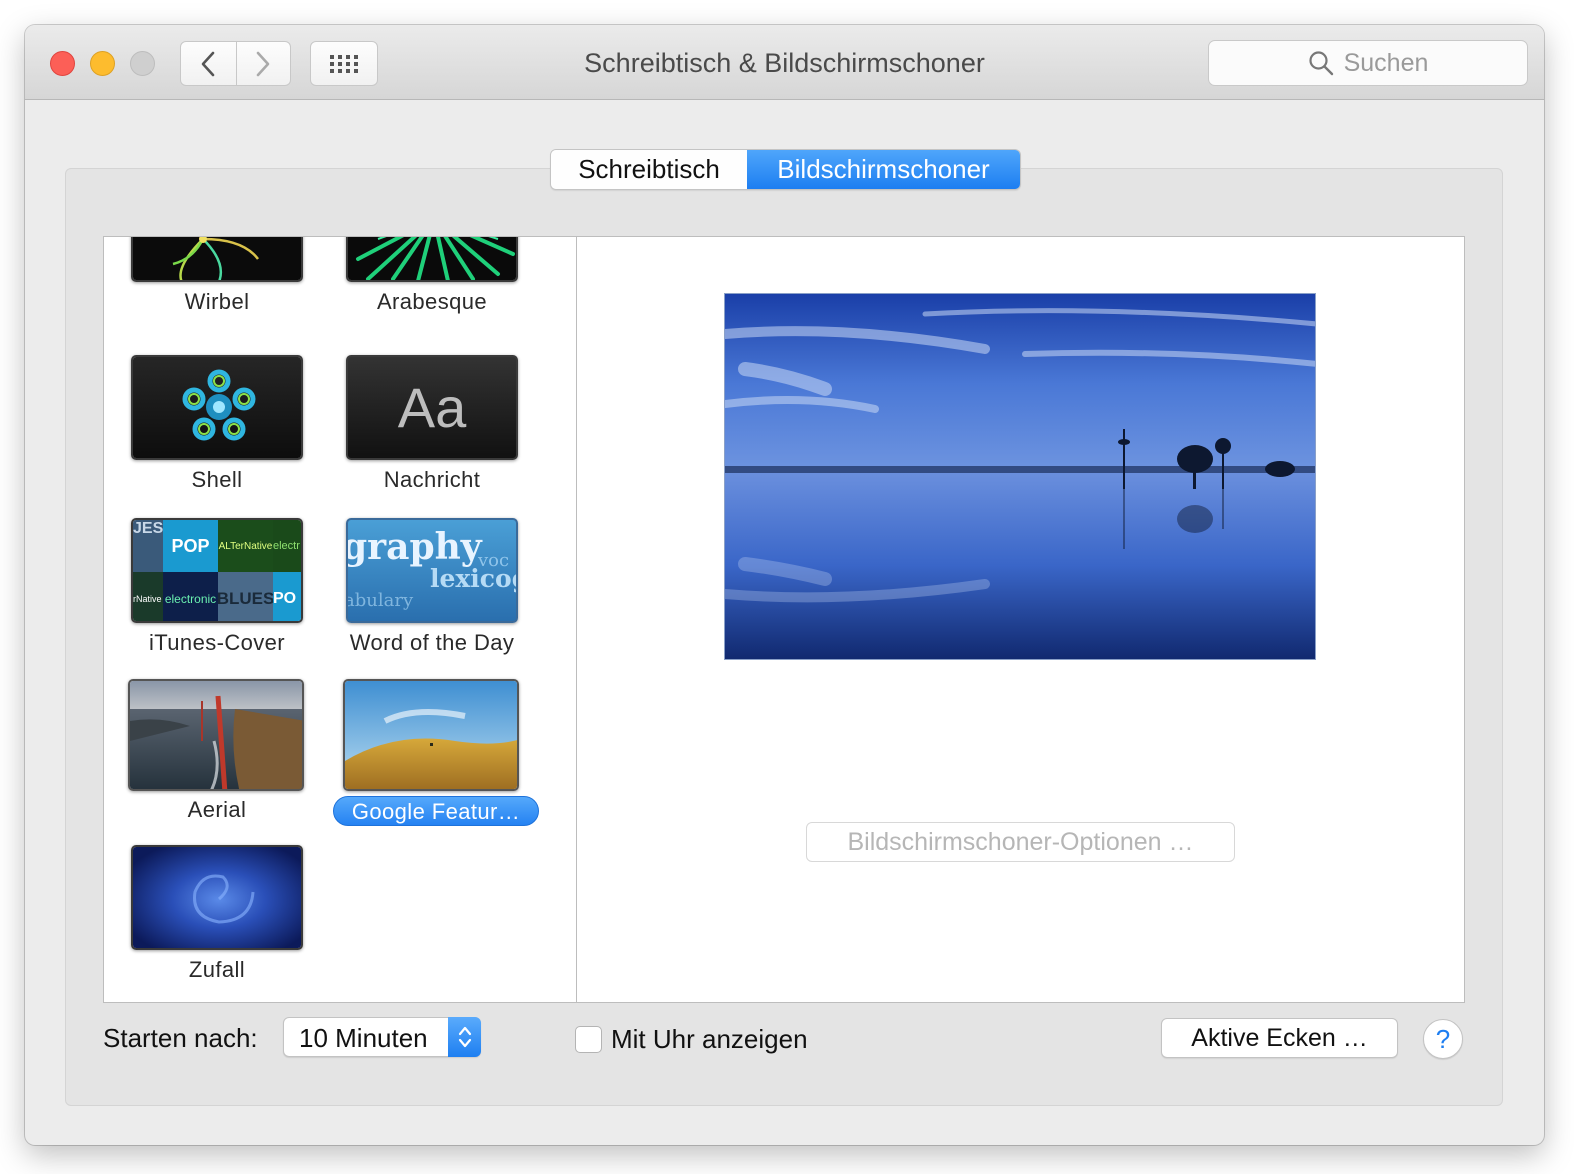 The image size is (1574, 1174). Describe the element at coordinates (883, 169) in the screenshot. I see `tab-bildschirmschoner: Bildschirmschoner` at that location.